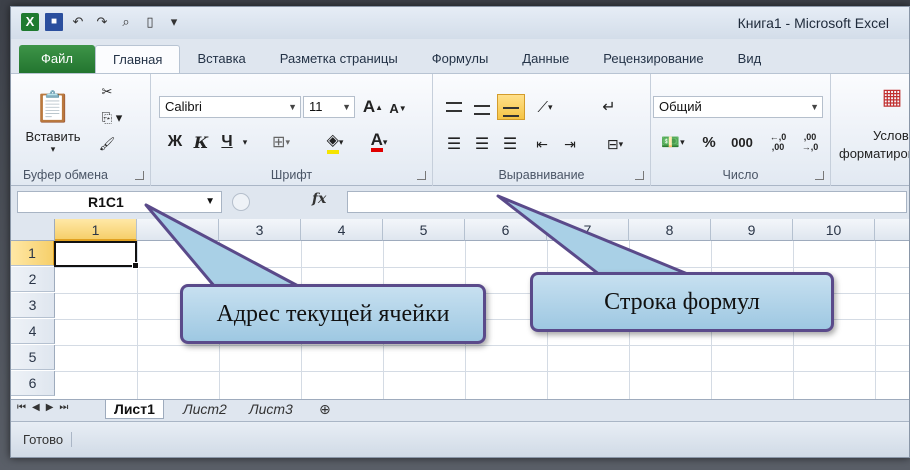 The width and height of the screenshot is (910, 470). Describe the element at coordinates (670, 230) in the screenshot. I see `column-header: 8` at that location.